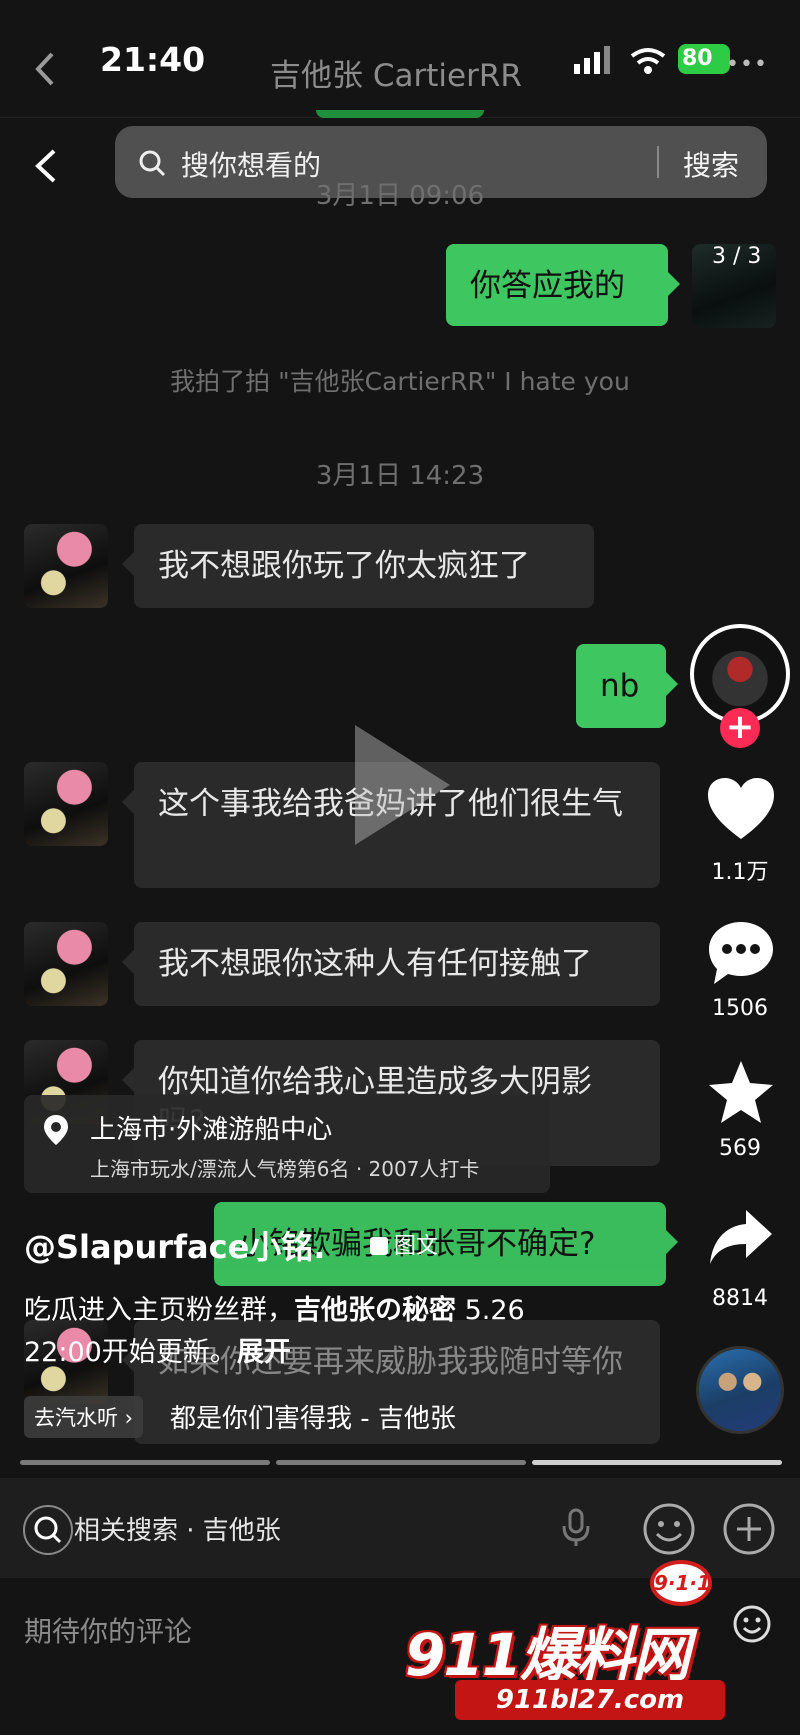  What do you see at coordinates (45, 69) in the screenshot?
I see `back-icon` at bounding box center [45, 69].